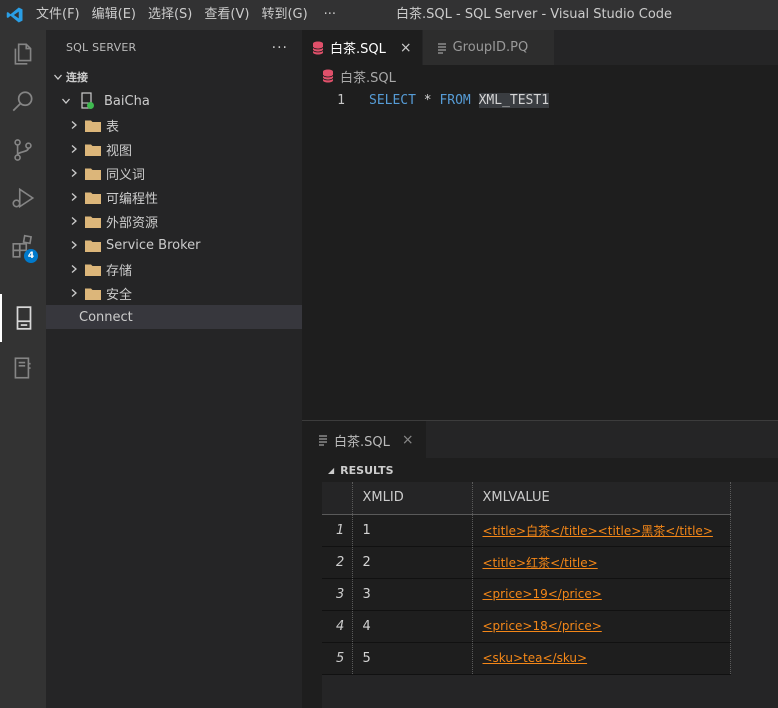 This screenshot has width=778, height=708. Describe the element at coordinates (540, 439) in the screenshot. I see `results-tab-bar: 白茶.SQL ×` at that location.